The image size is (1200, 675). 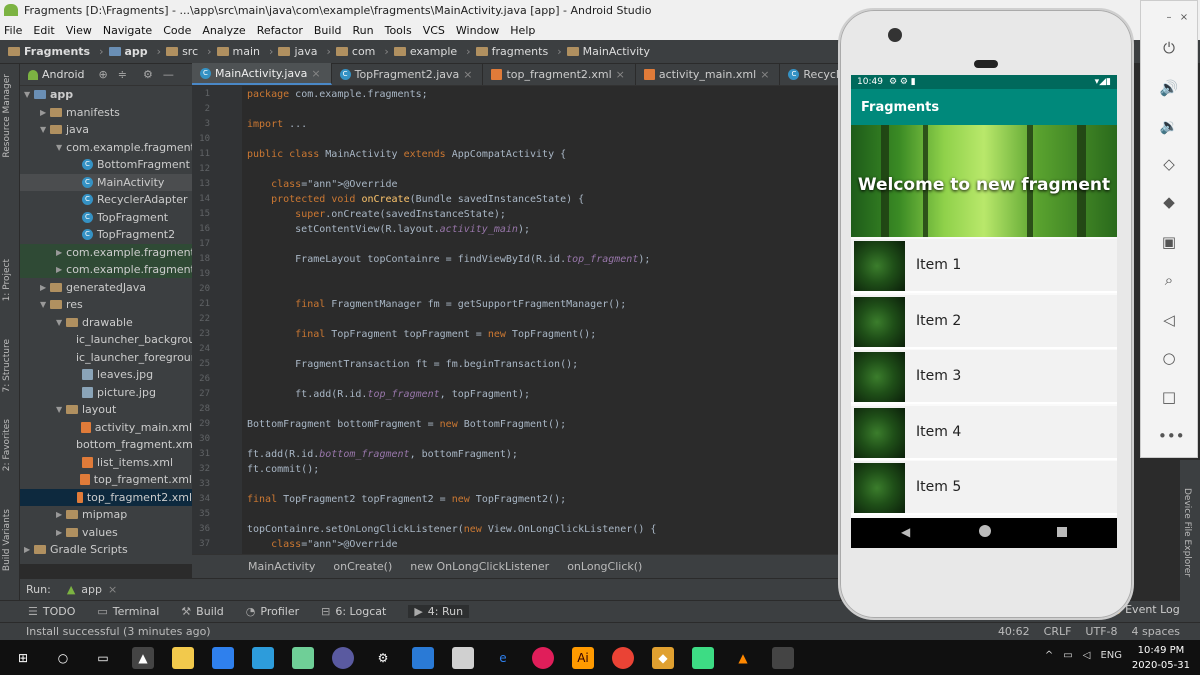 I want to click on tree-item: ▶ manifests, so click(x=106, y=112).